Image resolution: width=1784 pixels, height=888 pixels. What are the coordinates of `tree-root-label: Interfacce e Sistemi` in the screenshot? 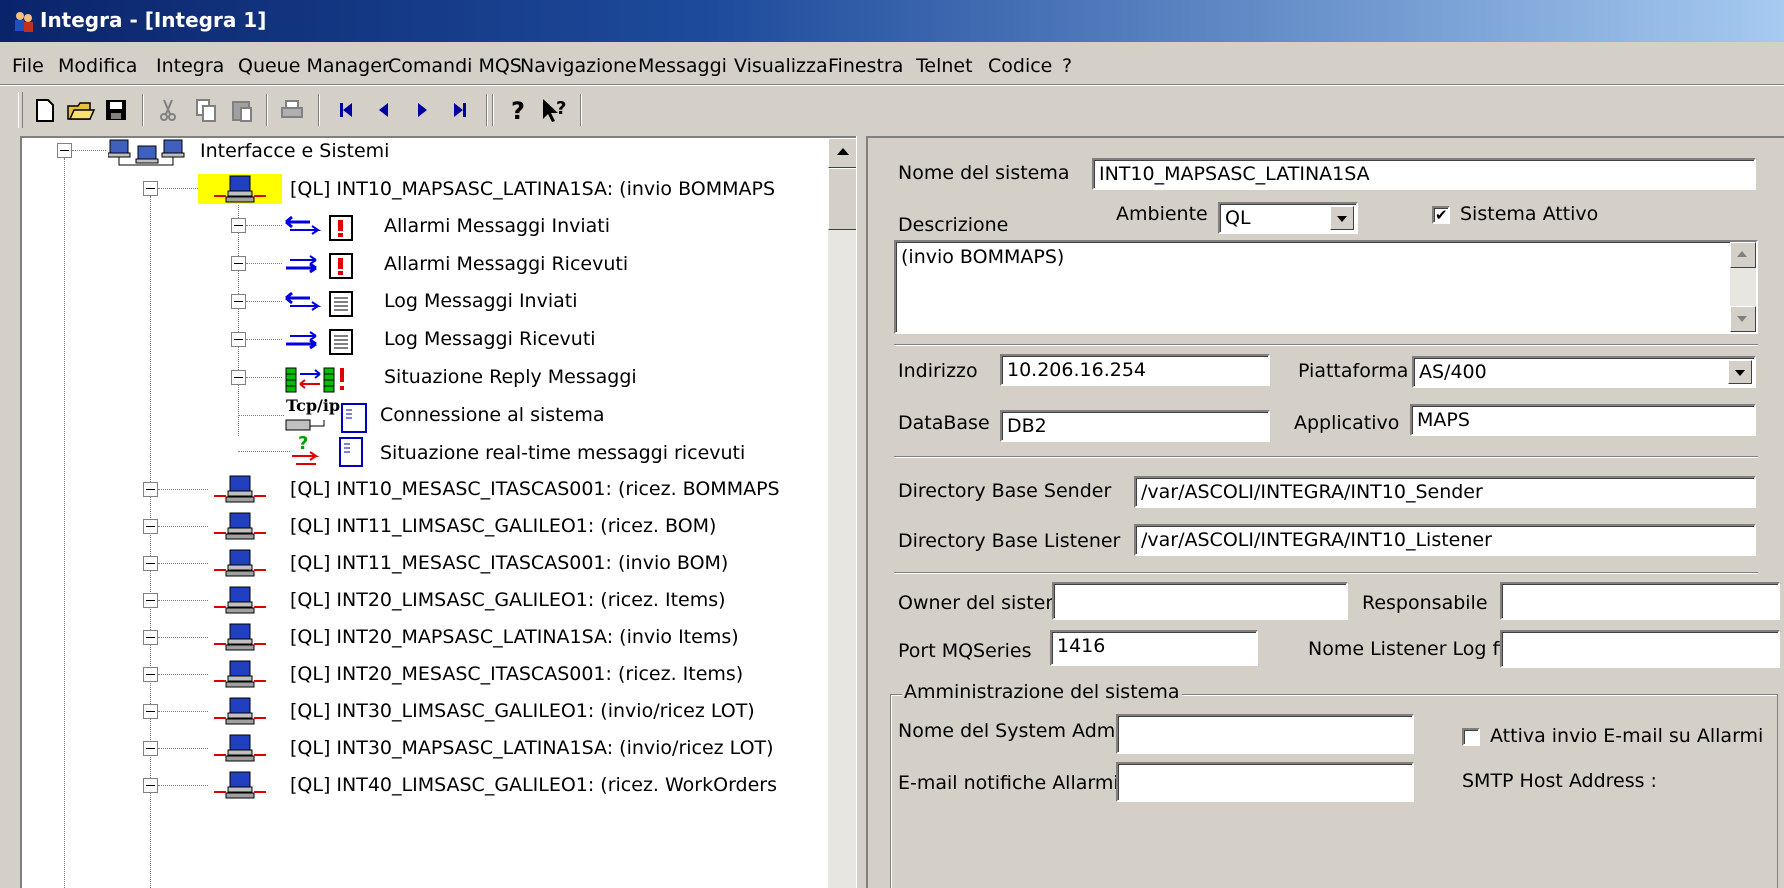 It's located at (294, 151).